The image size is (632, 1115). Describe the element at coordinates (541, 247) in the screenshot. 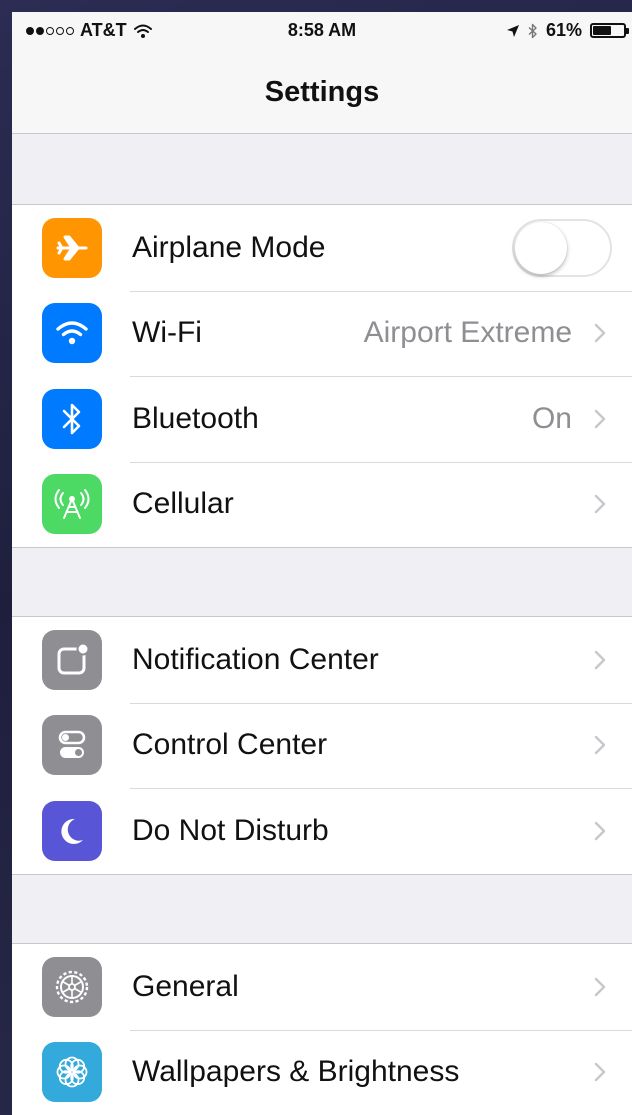

I see `toggle-knob` at that location.